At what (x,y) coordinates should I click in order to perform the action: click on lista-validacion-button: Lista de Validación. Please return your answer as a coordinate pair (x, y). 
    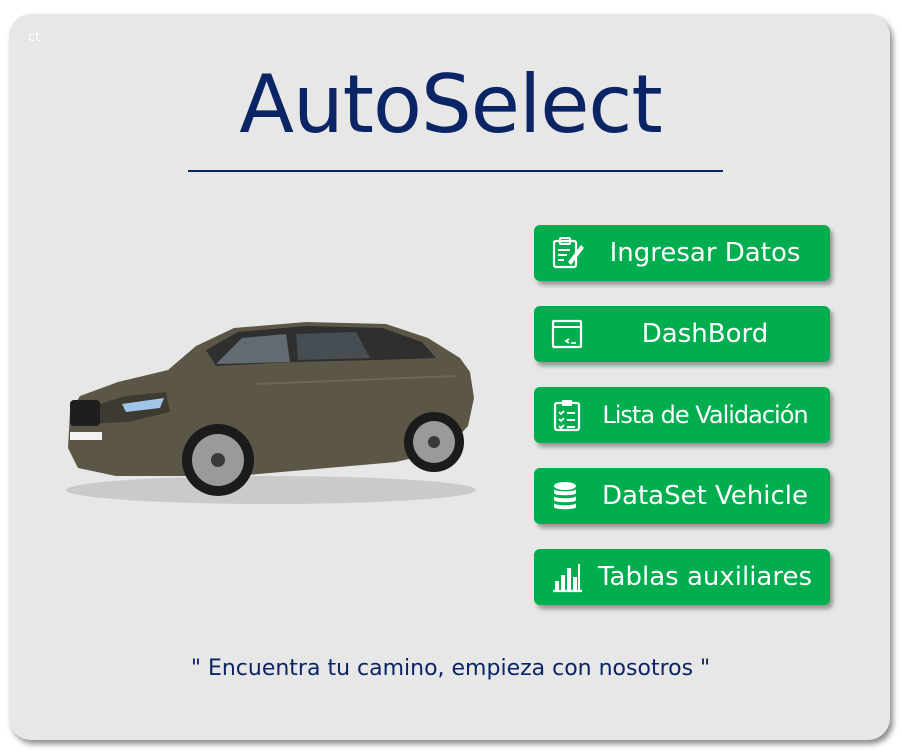
    Looking at the image, I should click on (682, 415).